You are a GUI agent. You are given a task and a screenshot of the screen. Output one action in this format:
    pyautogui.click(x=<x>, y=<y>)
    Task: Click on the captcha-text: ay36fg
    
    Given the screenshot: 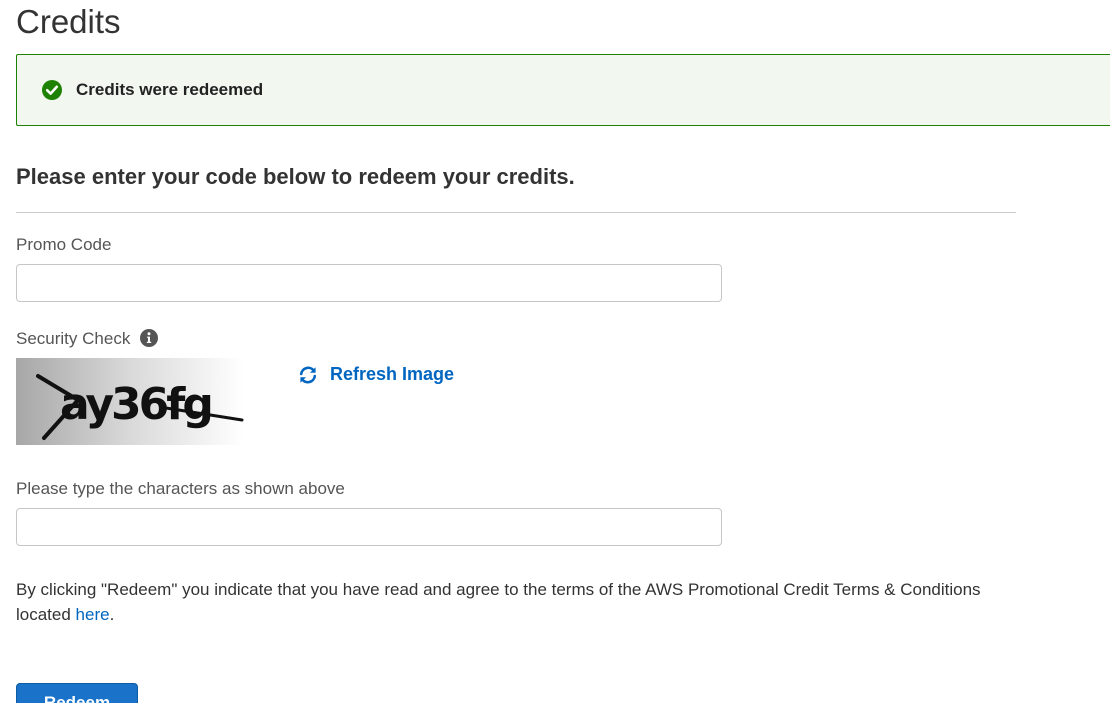 What is the action you would take?
    pyautogui.click(x=135, y=404)
    